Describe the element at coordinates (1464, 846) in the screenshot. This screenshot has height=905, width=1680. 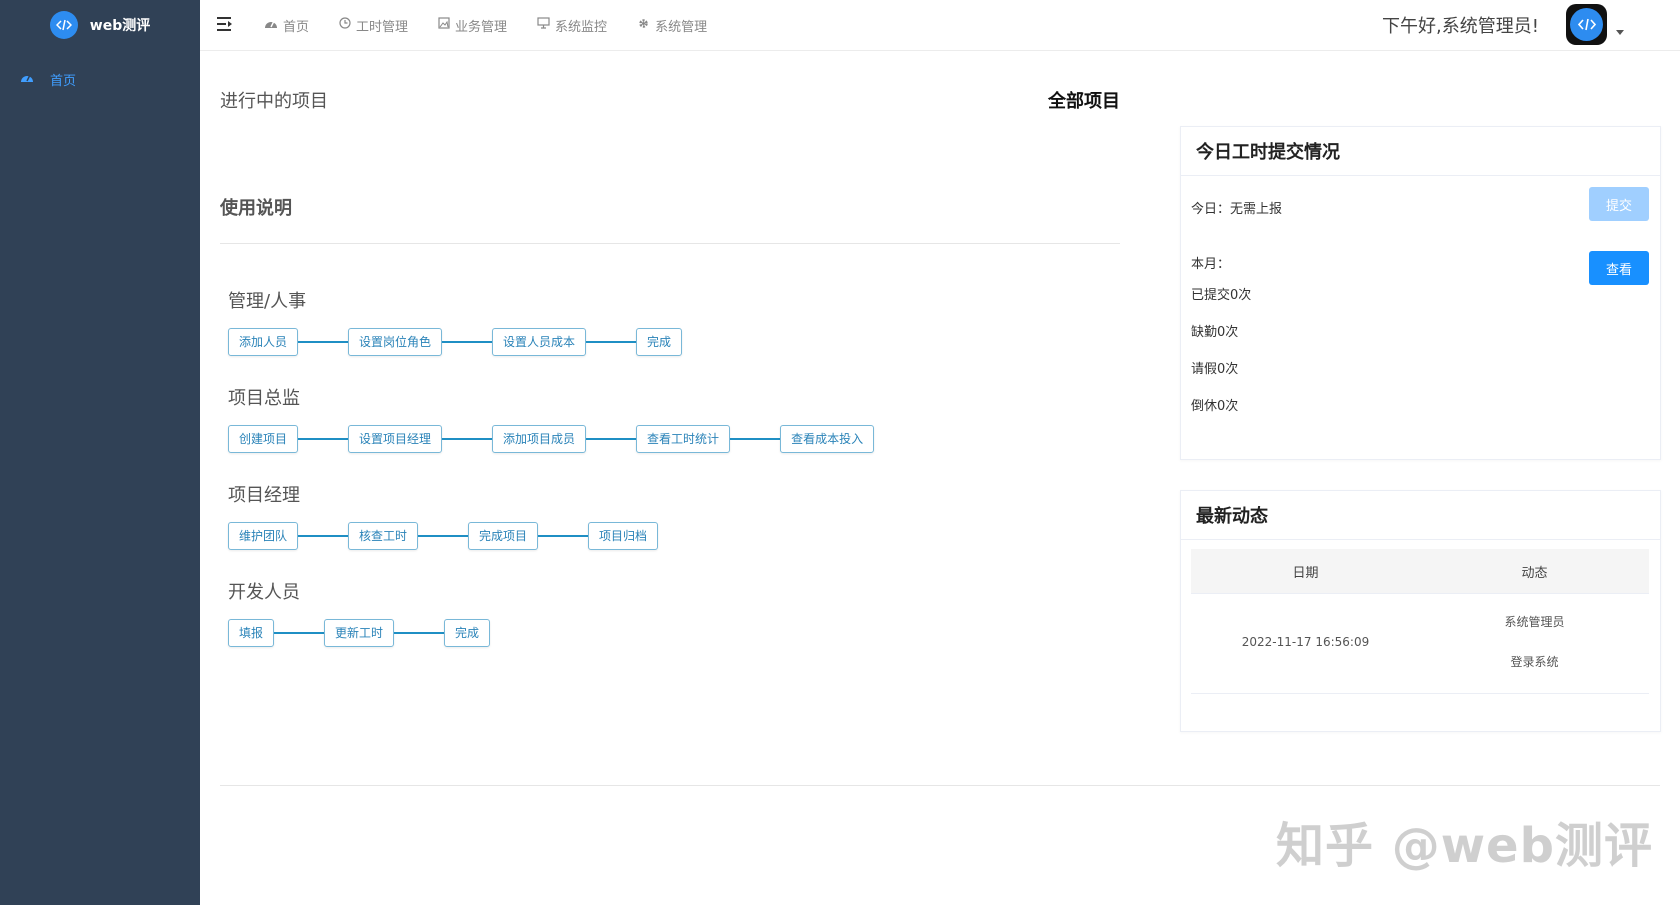
I see `watermark: 知乎 @web测评` at that location.